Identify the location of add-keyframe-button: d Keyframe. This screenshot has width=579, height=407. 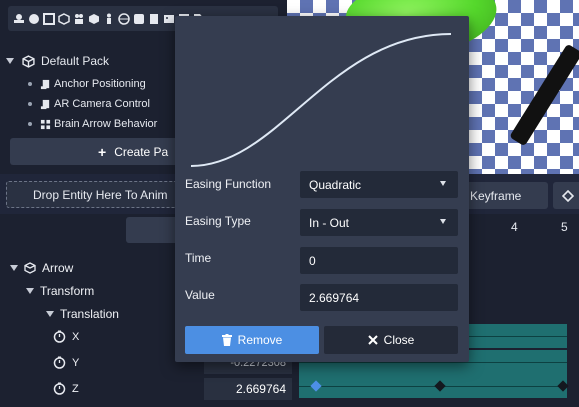
(502, 195).